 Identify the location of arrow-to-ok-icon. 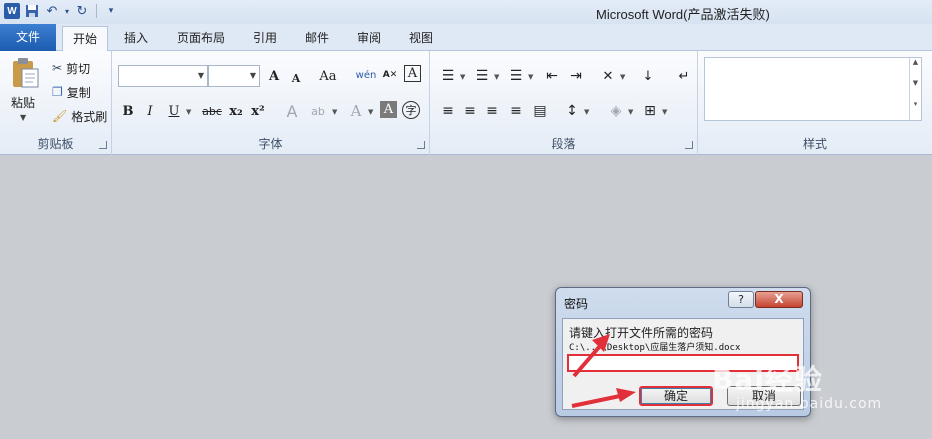
(603, 398).